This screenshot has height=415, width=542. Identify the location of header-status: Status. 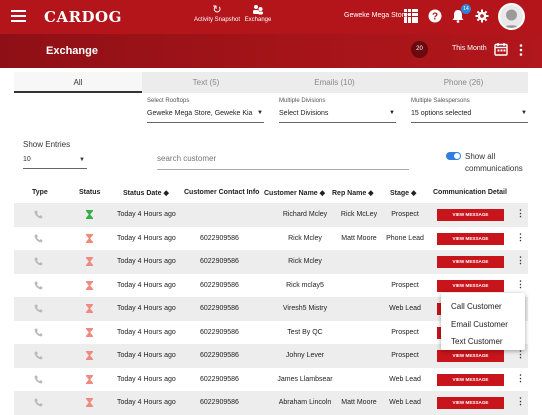
(90, 192).